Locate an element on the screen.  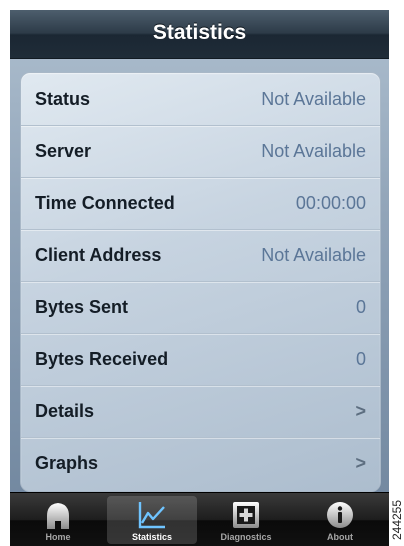
figure-number-text: 244255 is located at coordinates (397, 520).